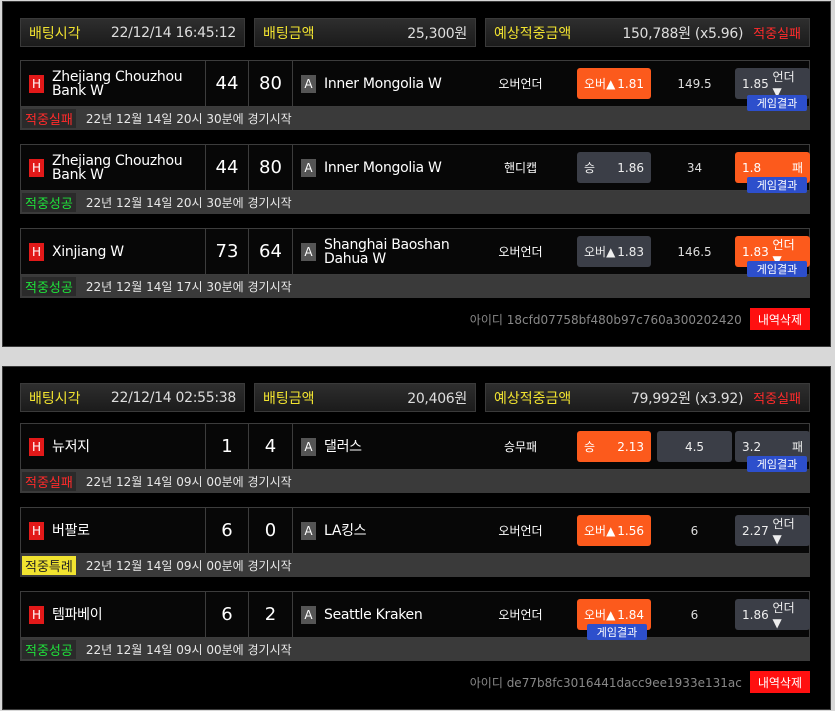 The width and height of the screenshot is (835, 711). I want to click on option-odds: 1.85, so click(755, 83).